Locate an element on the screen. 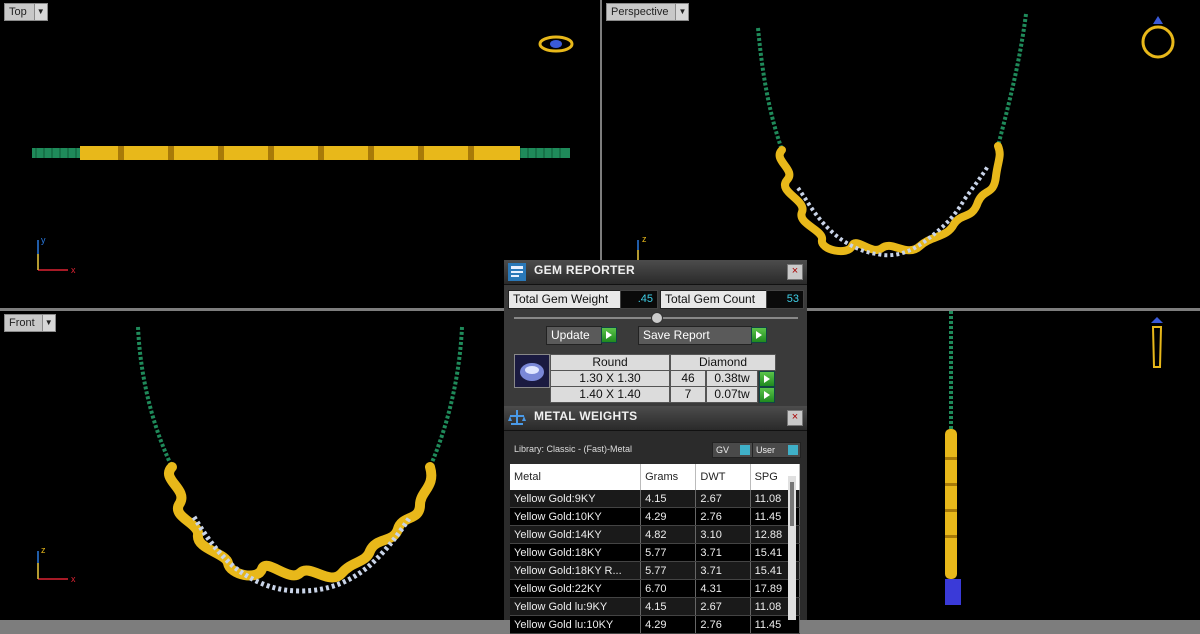  table-row: Yellow Gold:10KY 4.29 2.76 11.45 is located at coordinates (655, 516).